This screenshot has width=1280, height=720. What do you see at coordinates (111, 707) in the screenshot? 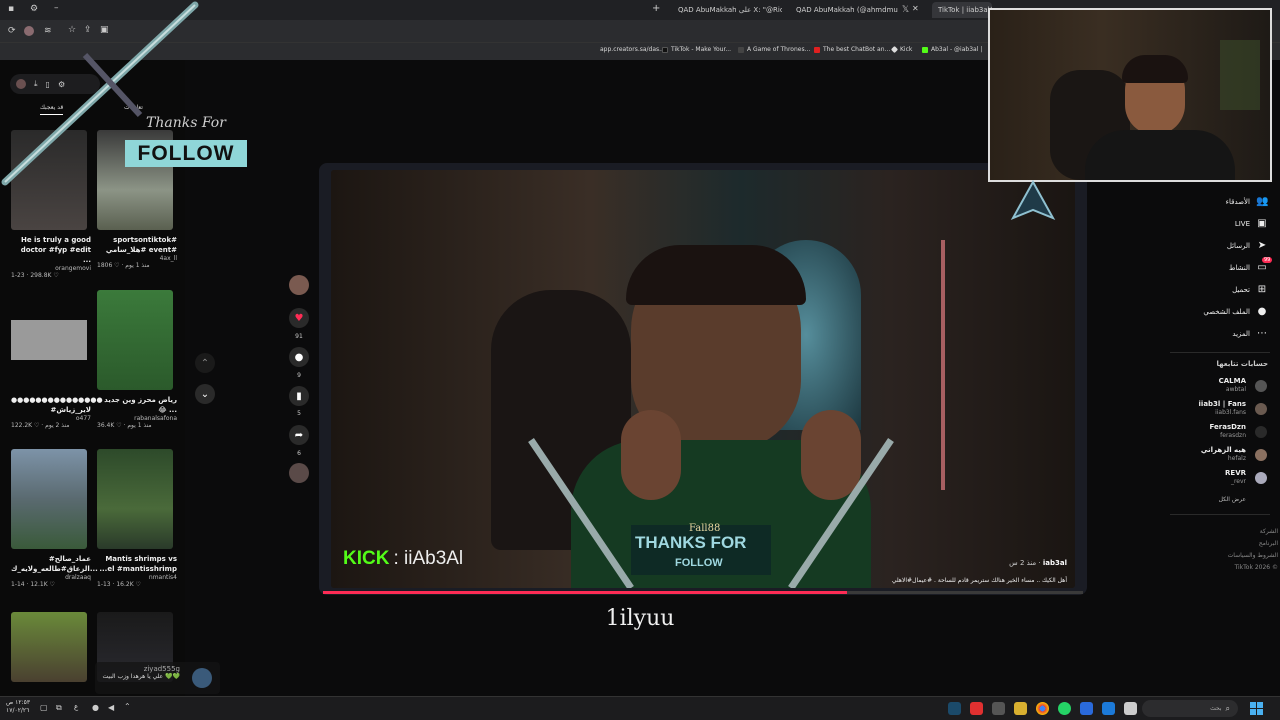
I see `speaker-icon: ◀` at bounding box center [111, 707].